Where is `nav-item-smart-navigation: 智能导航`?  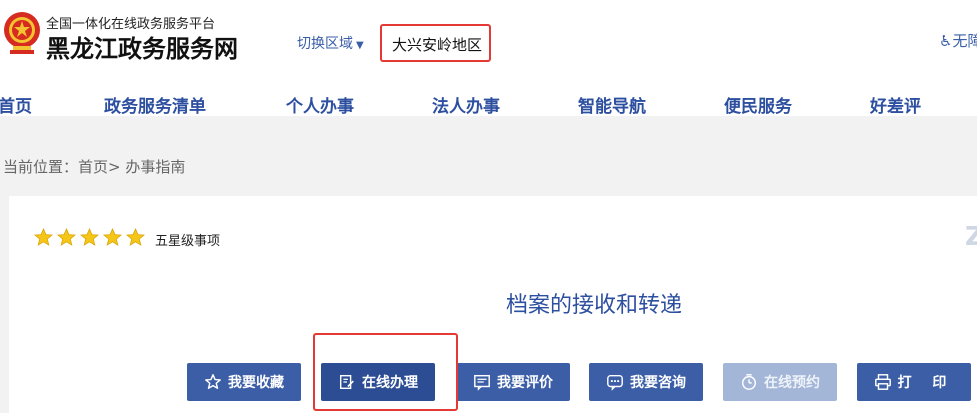
nav-item-smart-navigation: 智能导航 is located at coordinates (612, 104).